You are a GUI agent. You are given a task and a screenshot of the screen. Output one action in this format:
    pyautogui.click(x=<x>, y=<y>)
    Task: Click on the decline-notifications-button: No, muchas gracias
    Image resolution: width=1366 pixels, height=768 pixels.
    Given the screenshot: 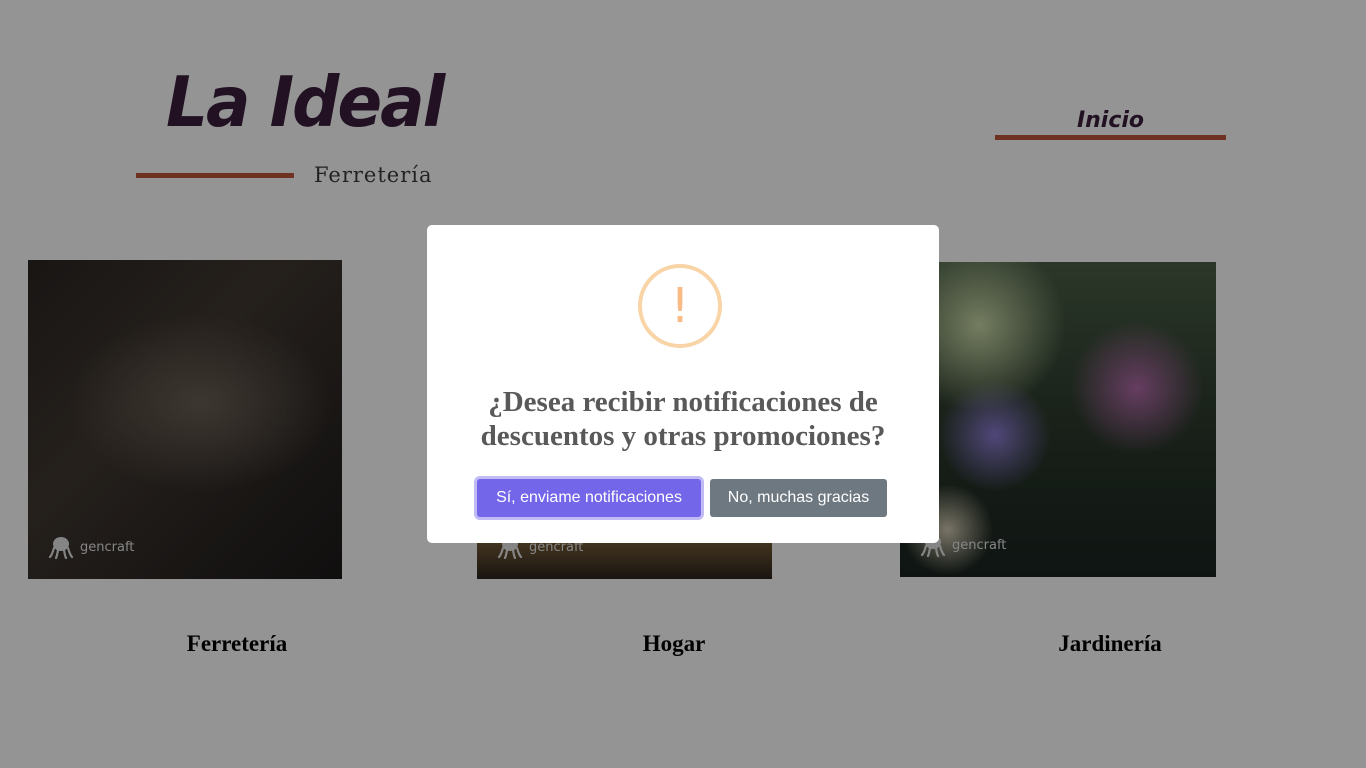 What is the action you would take?
    pyautogui.click(x=798, y=498)
    